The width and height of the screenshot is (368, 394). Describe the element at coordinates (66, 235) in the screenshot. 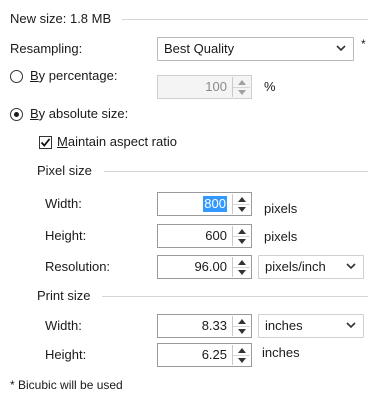

I see `pixel-height-label: Height:` at that location.